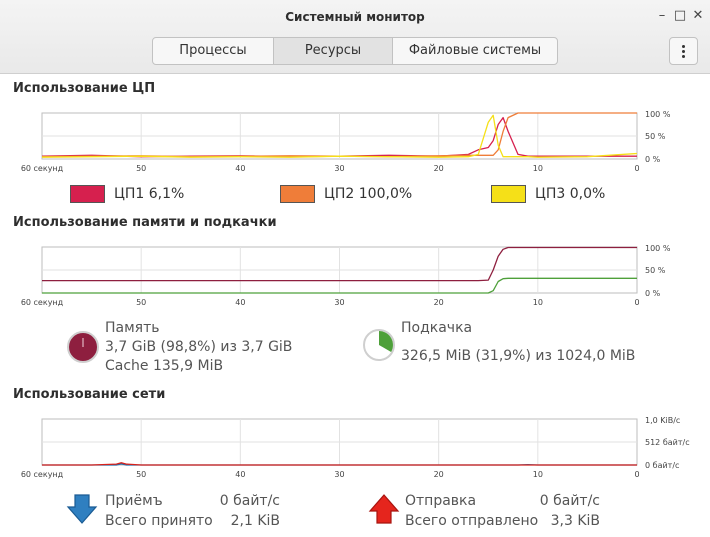 The width and height of the screenshot is (710, 537). I want to click on app-menu-button, so click(683, 51).